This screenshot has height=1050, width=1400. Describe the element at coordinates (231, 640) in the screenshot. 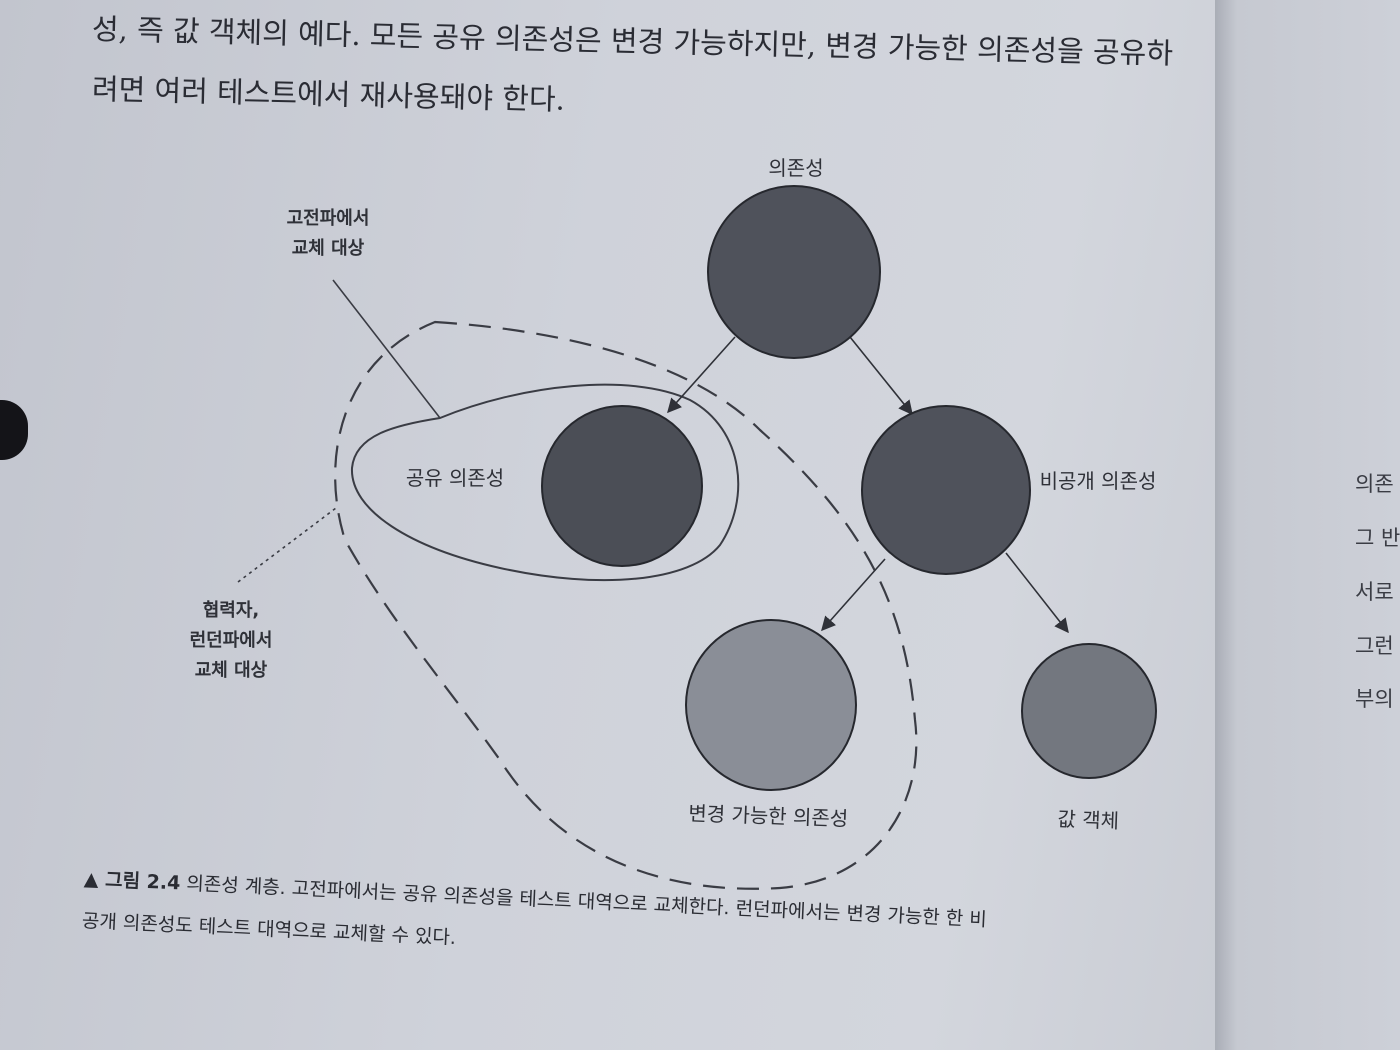

I see `london-annotation-line2: 런던파에서` at that location.